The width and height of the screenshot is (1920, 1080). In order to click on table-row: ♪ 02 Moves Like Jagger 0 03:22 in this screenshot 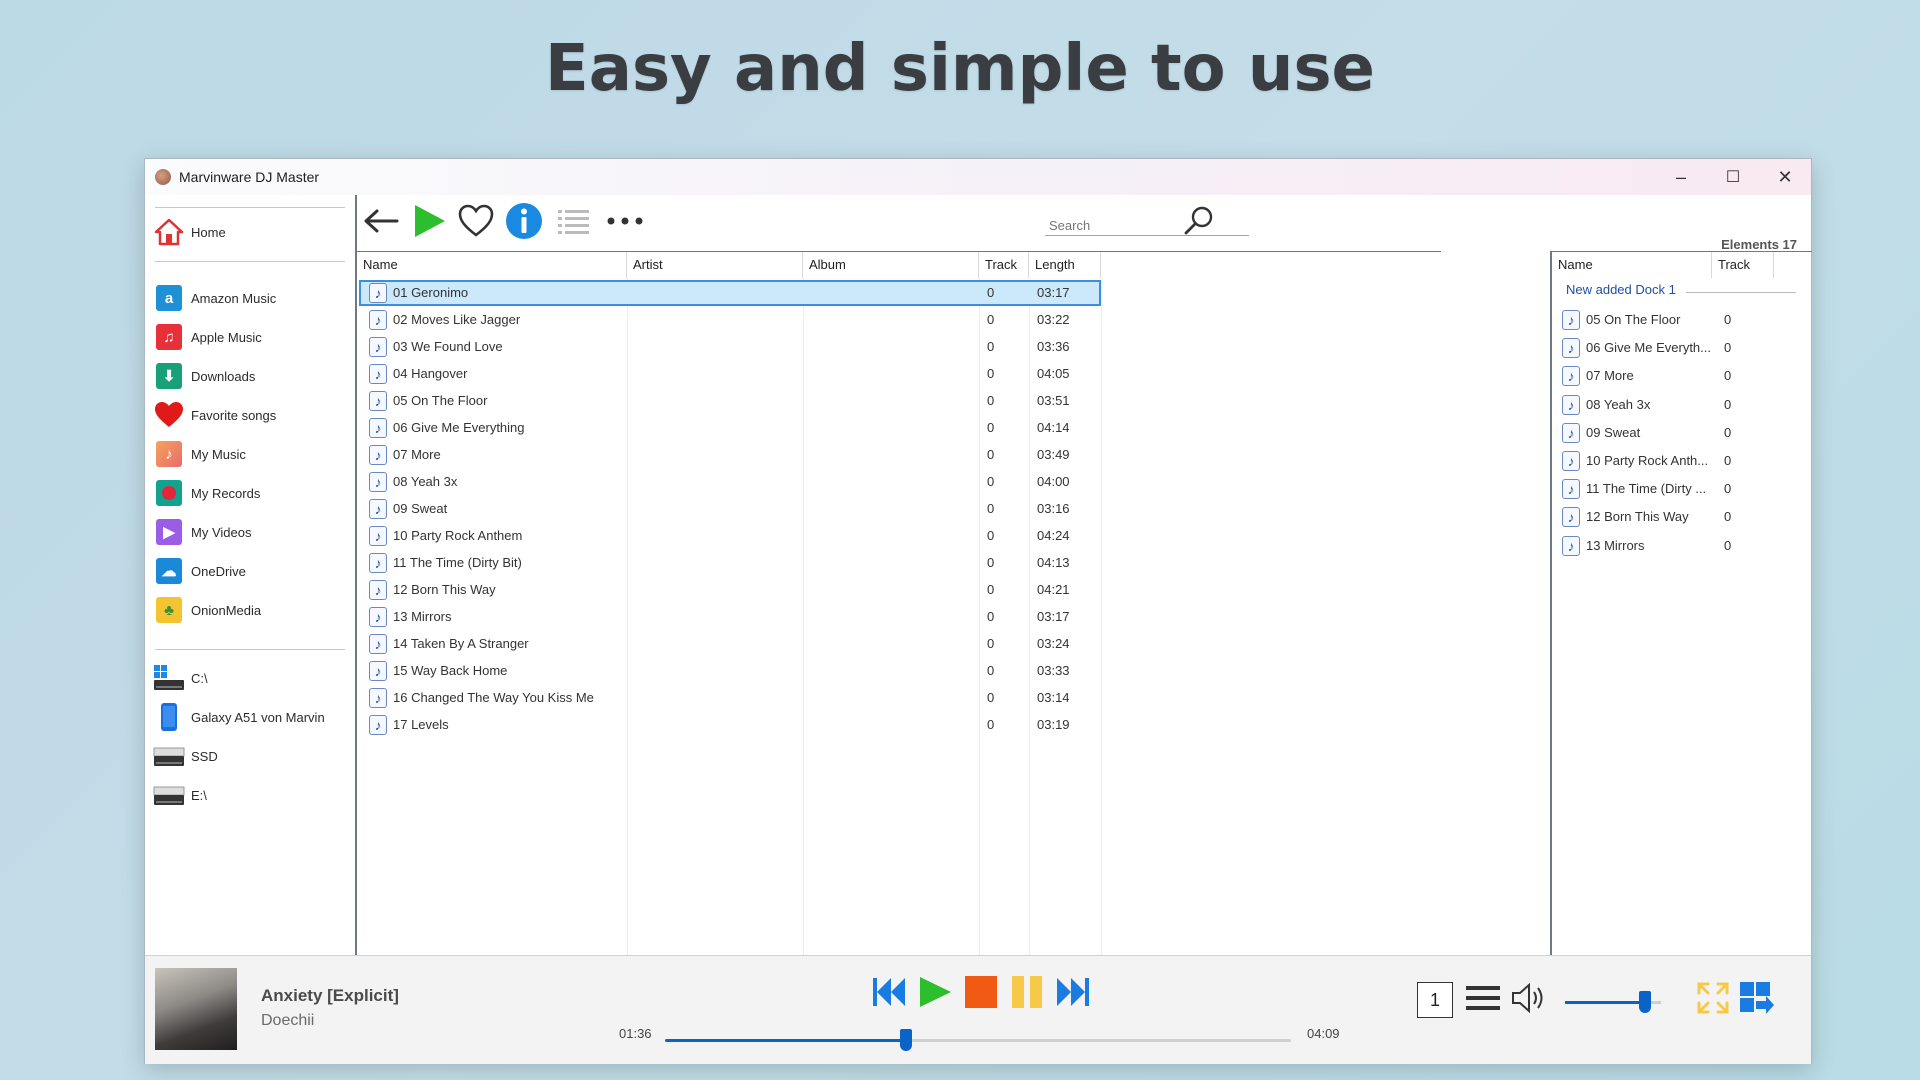, I will do `click(730, 320)`.